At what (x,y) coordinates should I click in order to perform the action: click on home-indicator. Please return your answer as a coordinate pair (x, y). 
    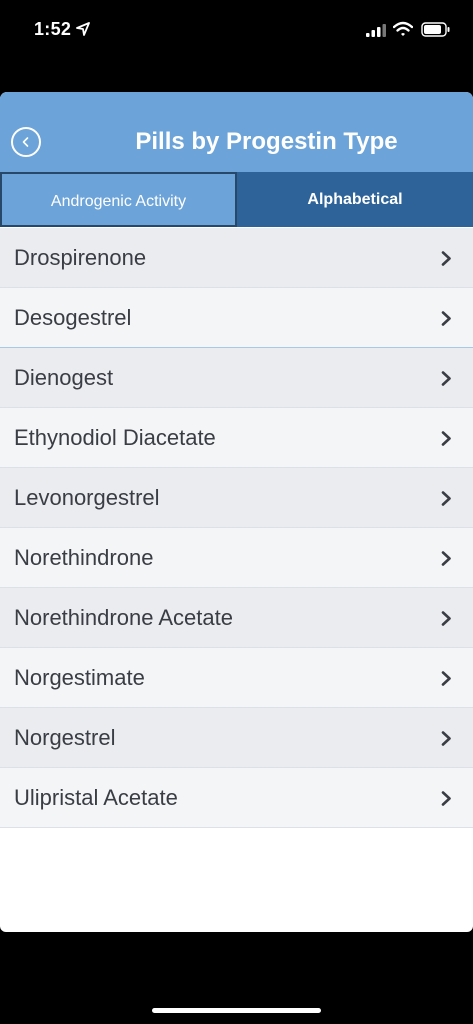
    Looking at the image, I should click on (236, 1010).